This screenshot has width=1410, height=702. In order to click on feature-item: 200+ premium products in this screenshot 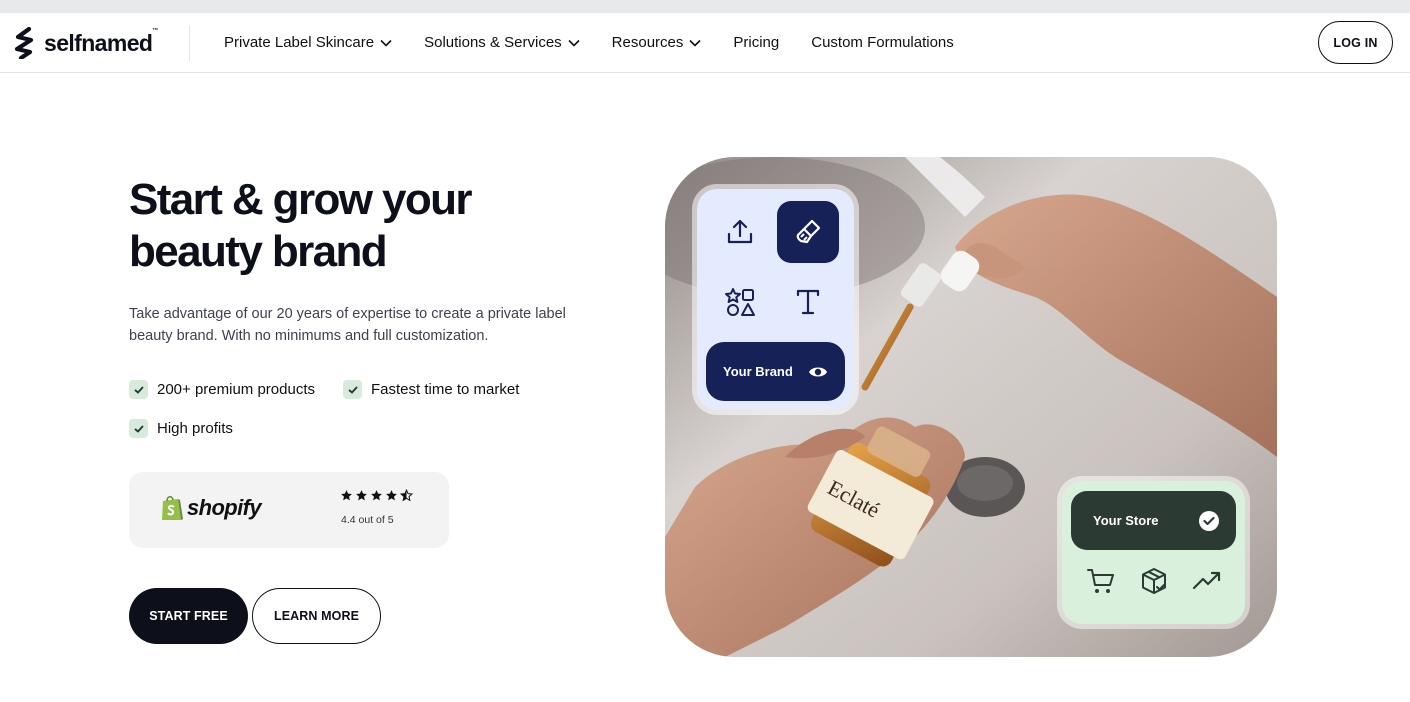, I will do `click(222, 389)`.